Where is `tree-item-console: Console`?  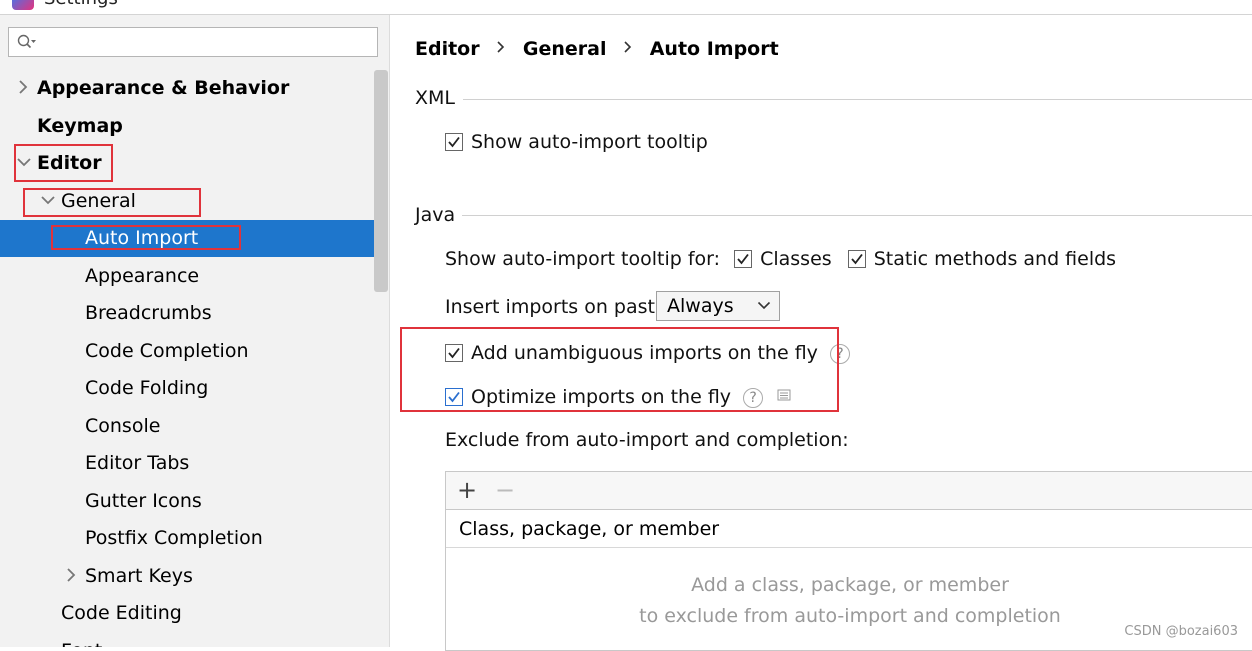 tree-item-console: Console is located at coordinates (187, 426).